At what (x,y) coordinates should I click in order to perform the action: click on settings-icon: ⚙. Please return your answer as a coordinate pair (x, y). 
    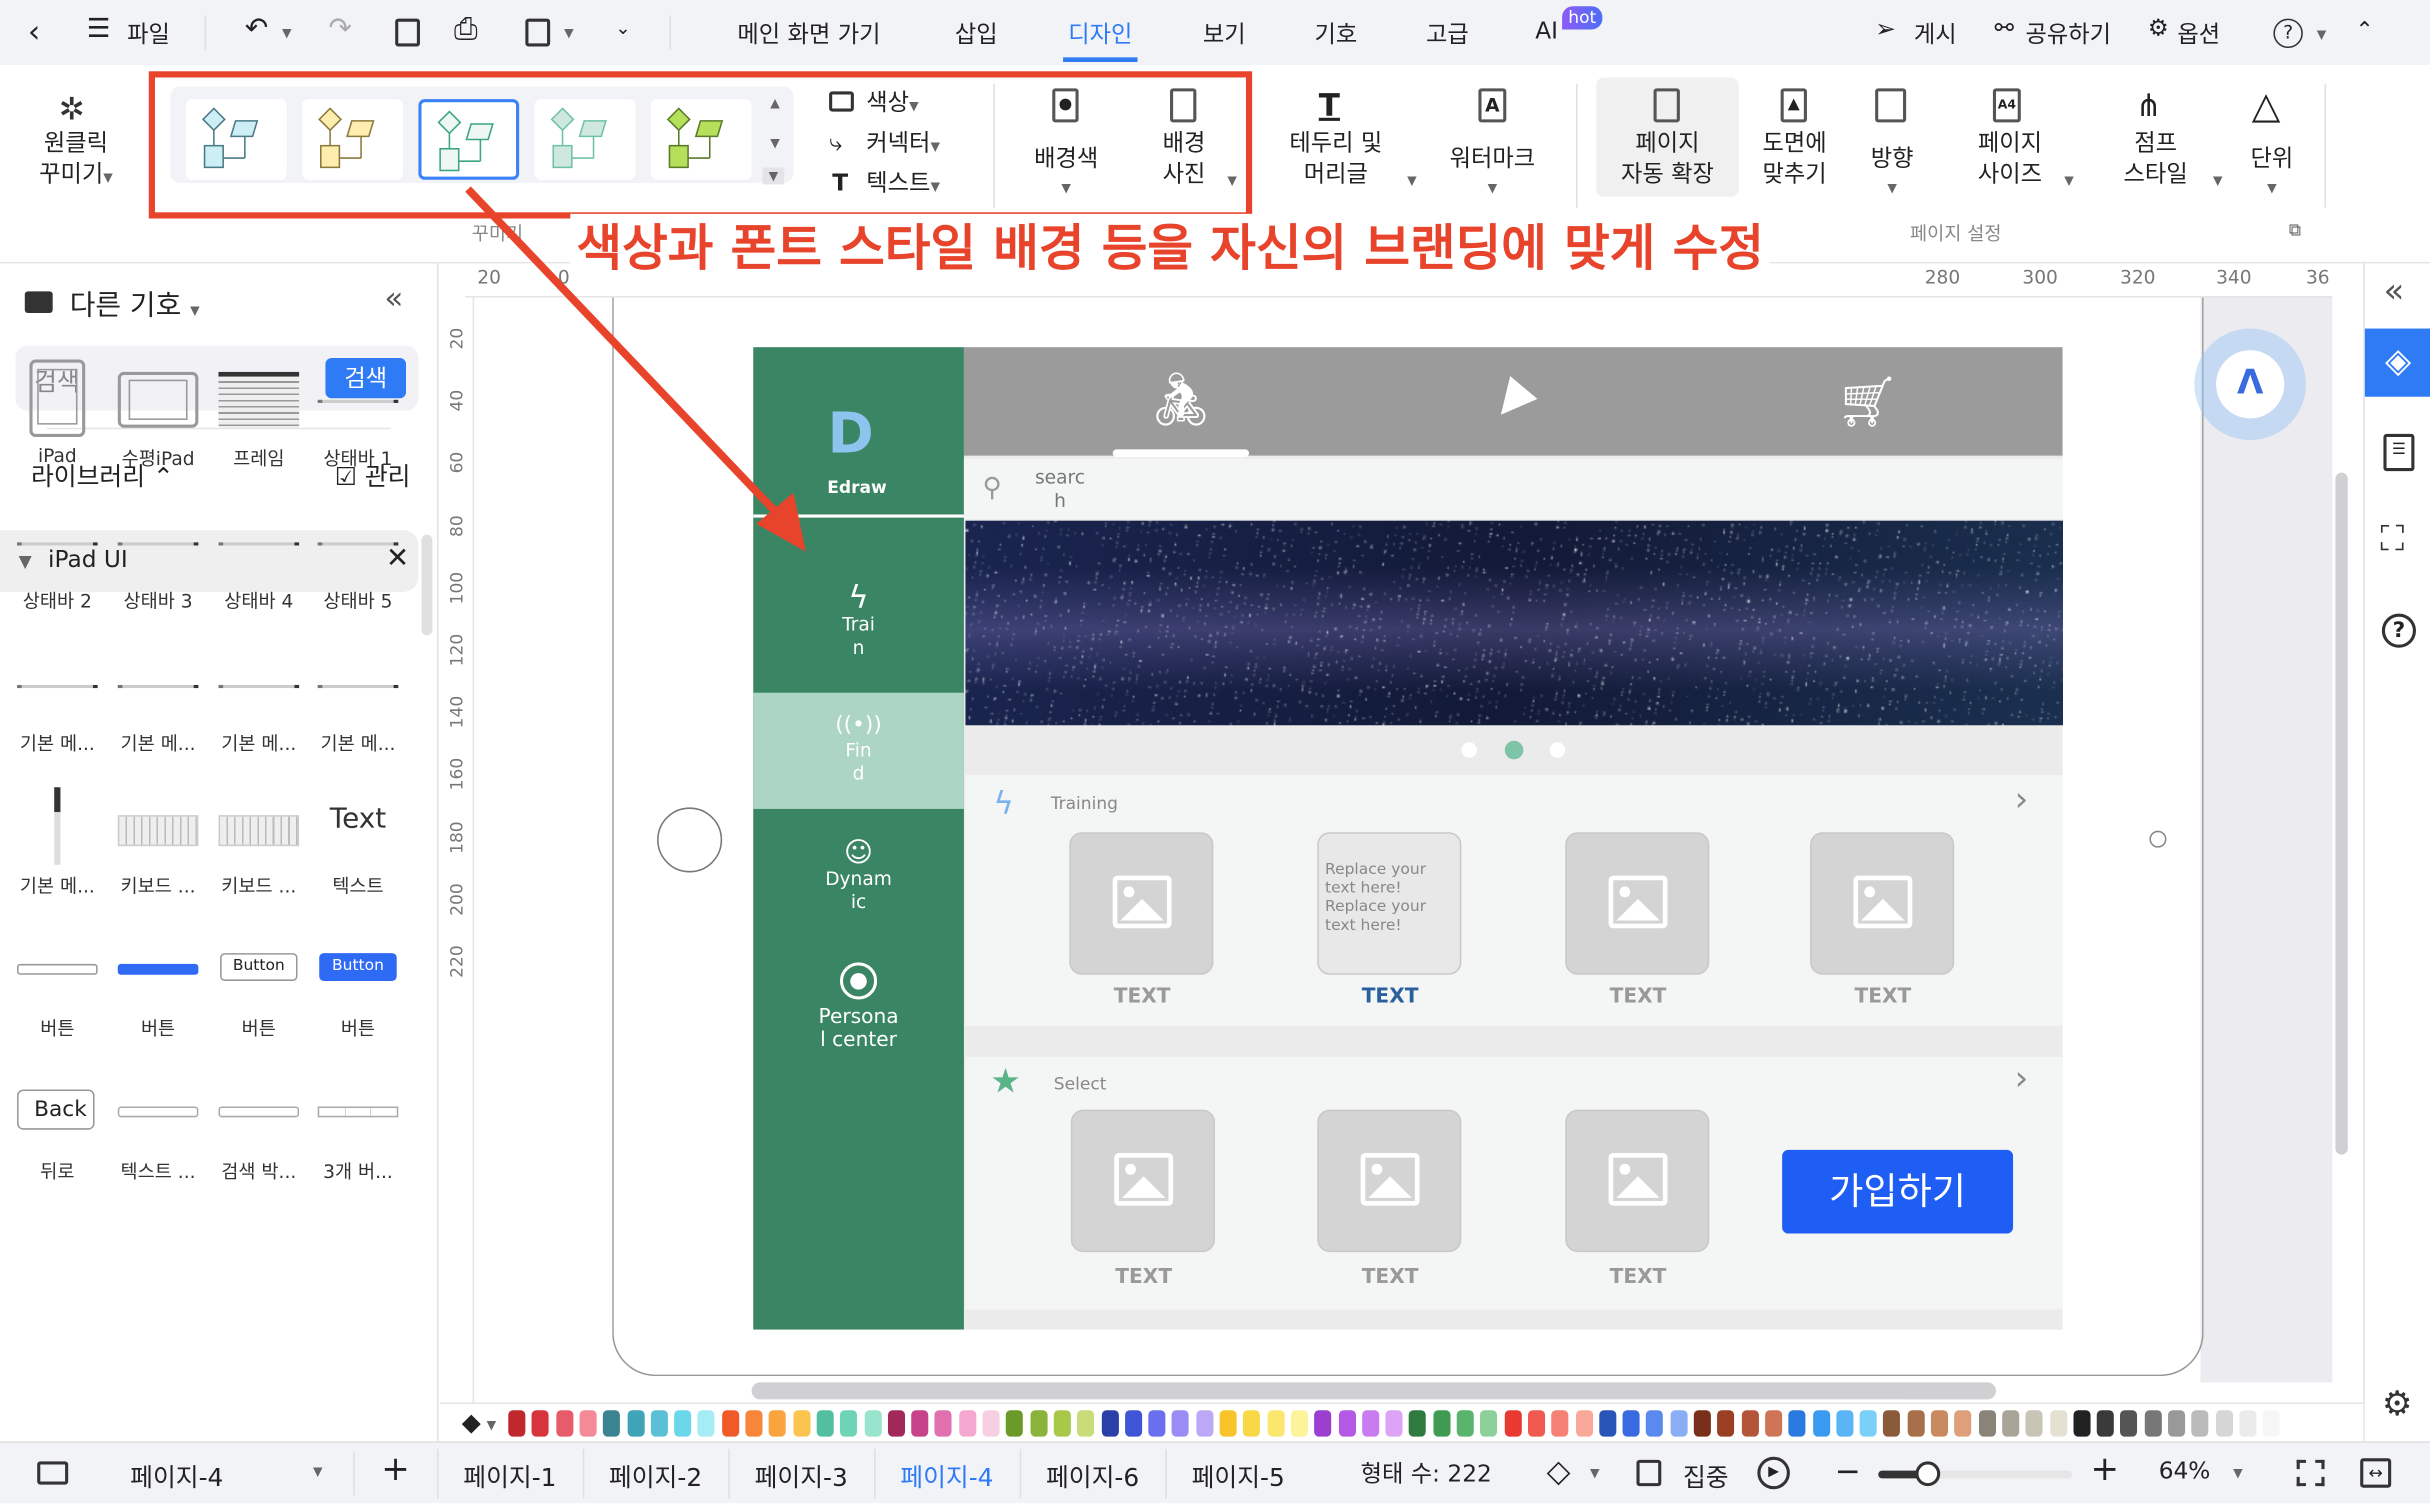
    Looking at the image, I should click on (2397, 1404).